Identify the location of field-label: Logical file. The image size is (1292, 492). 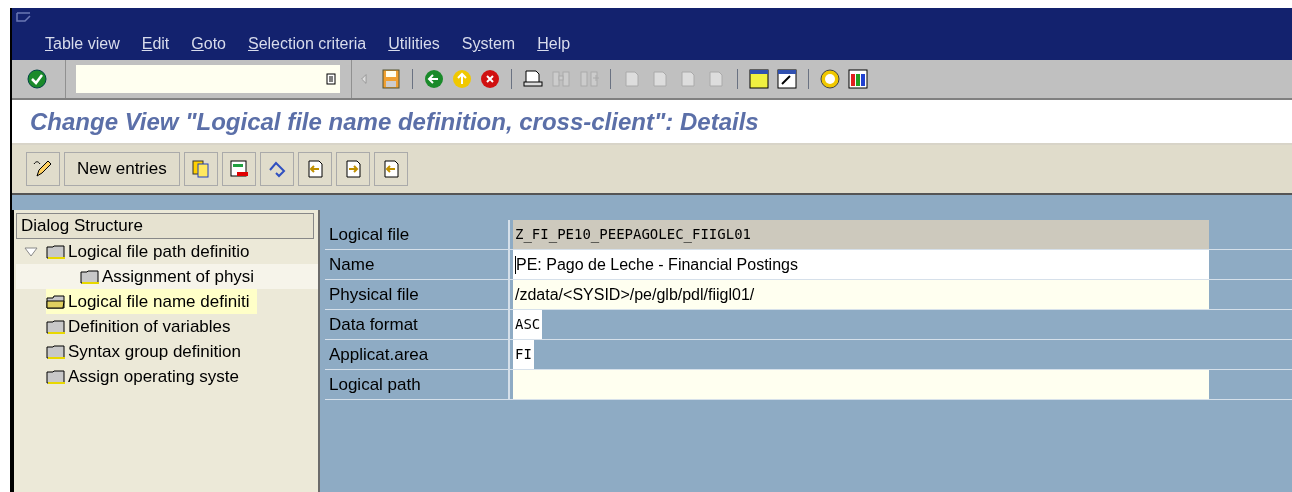
(417, 234).